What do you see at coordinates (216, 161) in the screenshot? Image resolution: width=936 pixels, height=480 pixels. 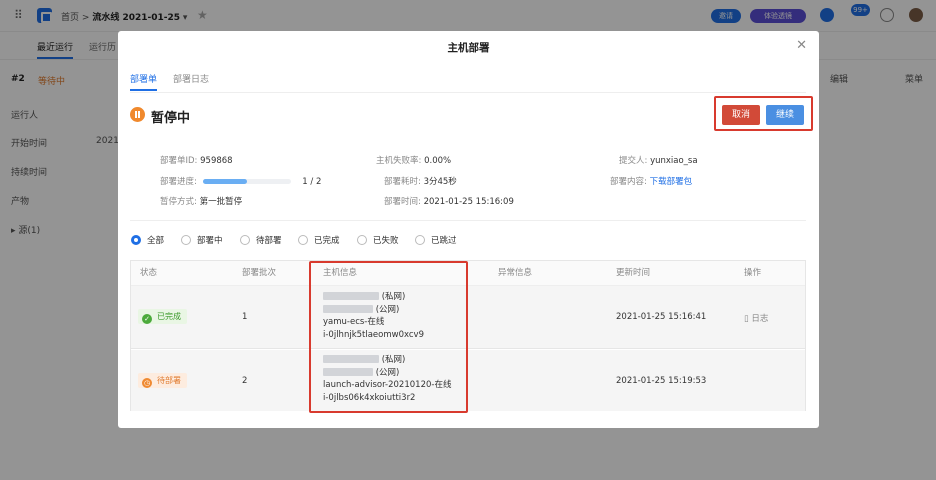 I see `deploy-id-value: 959868` at bounding box center [216, 161].